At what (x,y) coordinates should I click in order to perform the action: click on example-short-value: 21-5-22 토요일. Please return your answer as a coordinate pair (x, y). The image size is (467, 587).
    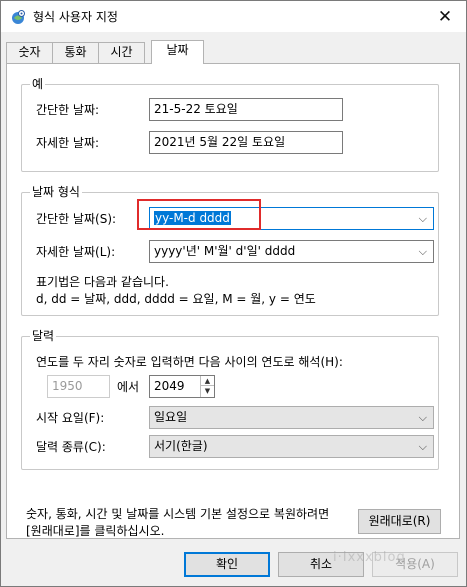
    Looking at the image, I should click on (246, 109).